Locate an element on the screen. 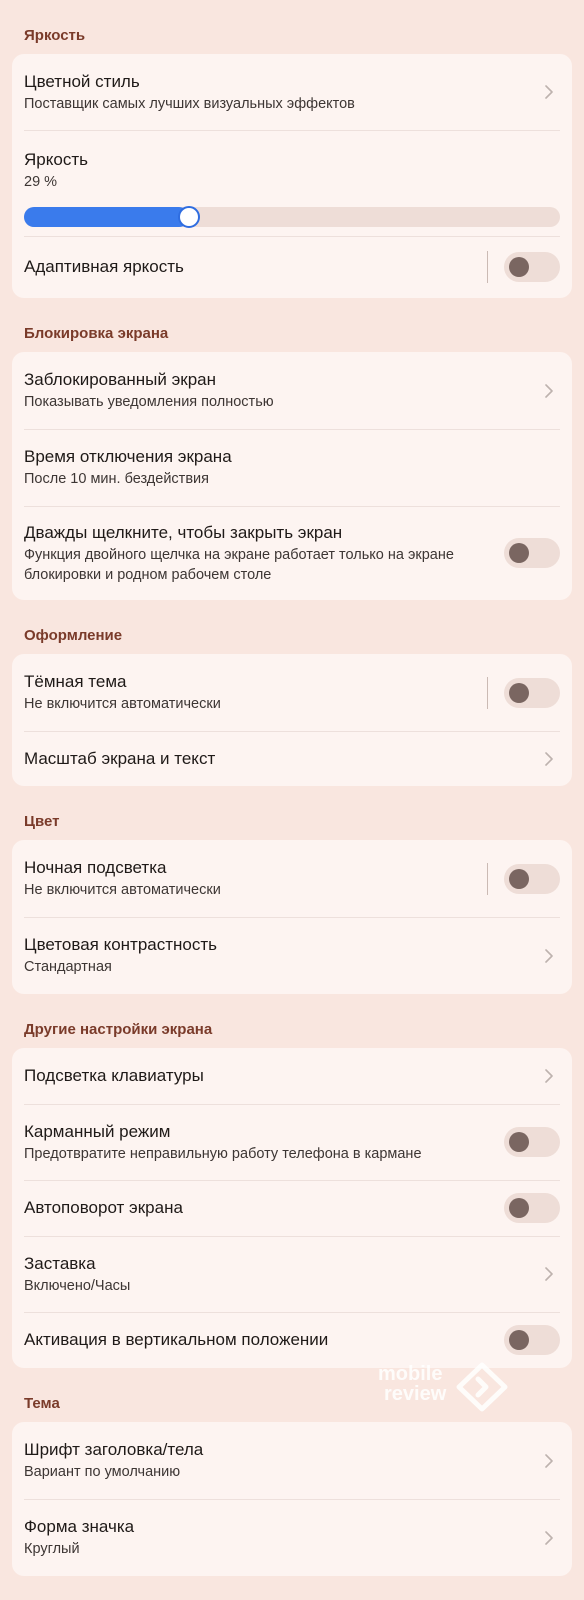  pocket-mode-toggle is located at coordinates (532, 1142).